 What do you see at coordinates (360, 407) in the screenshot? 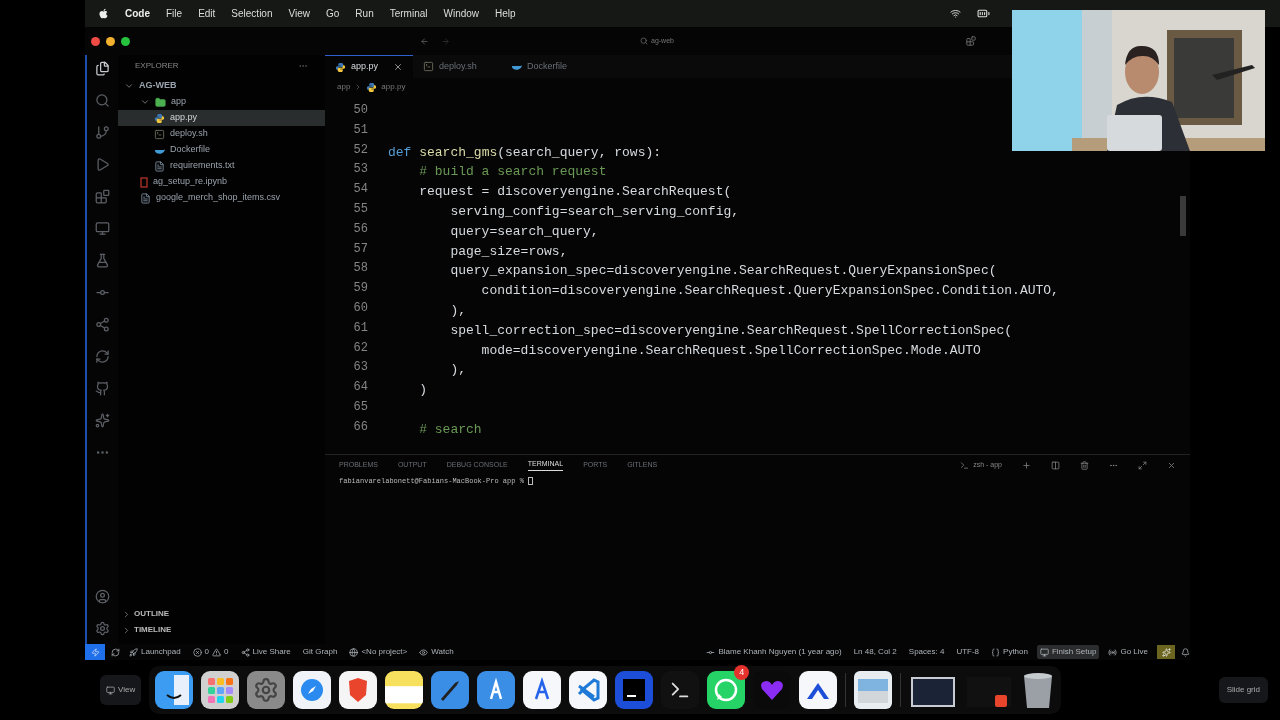
I see `line-number: 65` at bounding box center [360, 407].